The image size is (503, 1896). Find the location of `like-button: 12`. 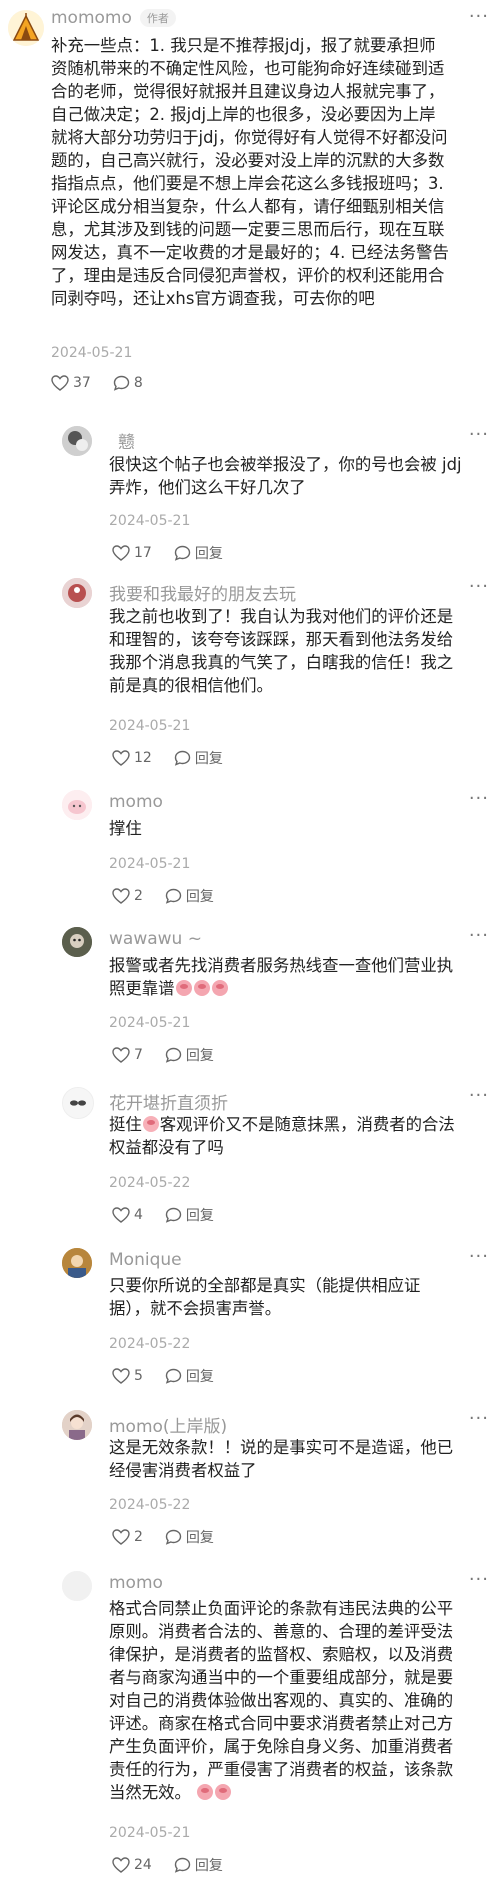

like-button: 12 is located at coordinates (132, 758).